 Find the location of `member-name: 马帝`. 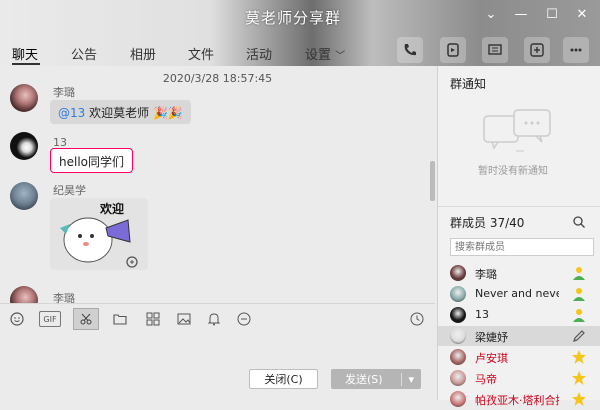

member-name: 马帝 is located at coordinates (486, 379).